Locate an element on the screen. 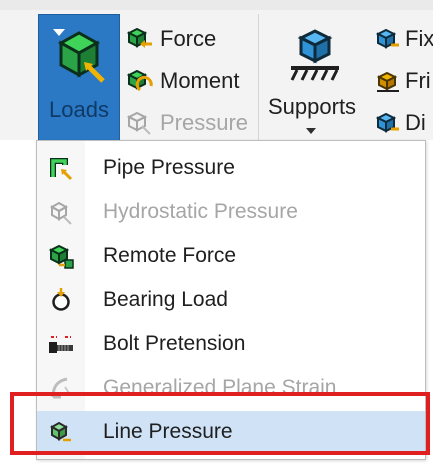  generalized-plane-strain-icon is located at coordinates (60, 388).